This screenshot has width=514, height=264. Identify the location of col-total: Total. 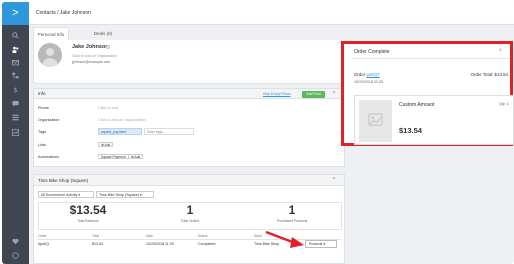
(95, 236).